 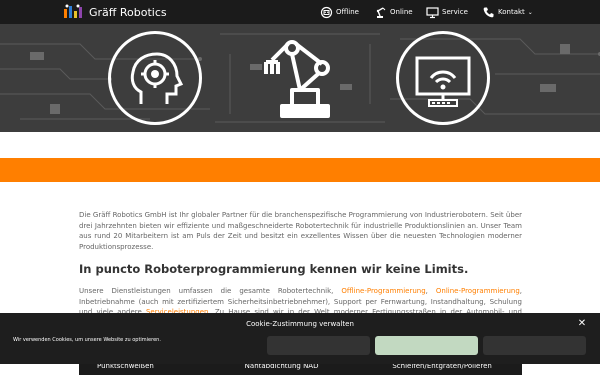 I want to click on offline-programming-link: Offline-Programmierung, so click(x=383, y=291).